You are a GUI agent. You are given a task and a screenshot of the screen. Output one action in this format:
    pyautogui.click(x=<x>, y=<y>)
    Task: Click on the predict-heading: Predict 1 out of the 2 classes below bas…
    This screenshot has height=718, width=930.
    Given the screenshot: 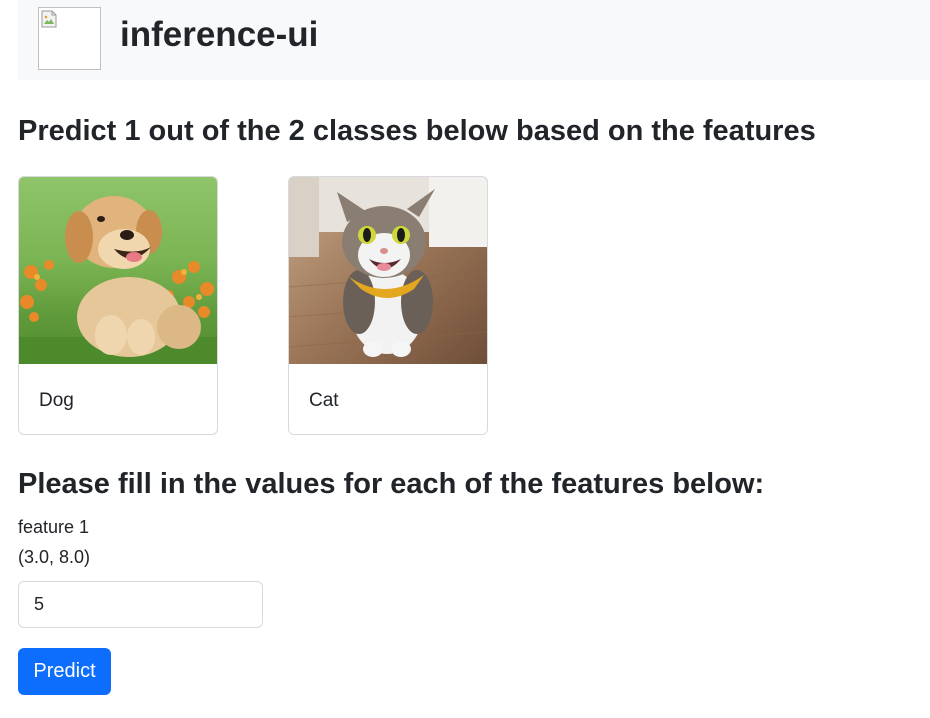 What is the action you would take?
    pyautogui.click(x=417, y=131)
    